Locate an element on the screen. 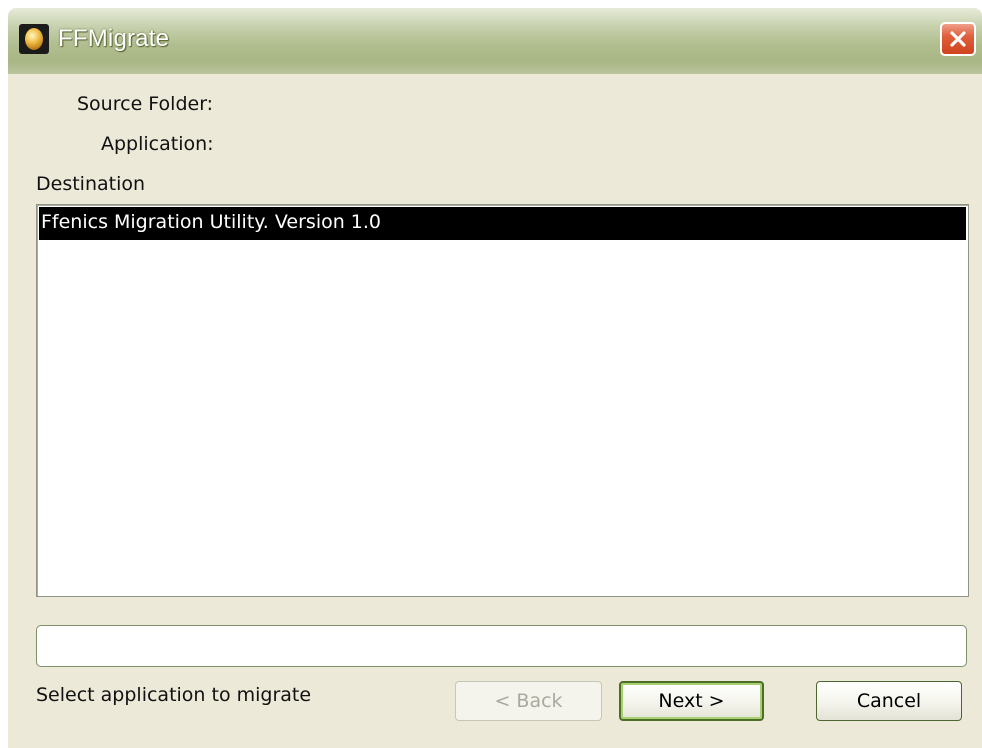 The width and height of the screenshot is (982, 748). destination-label: Destination is located at coordinates (91, 184).